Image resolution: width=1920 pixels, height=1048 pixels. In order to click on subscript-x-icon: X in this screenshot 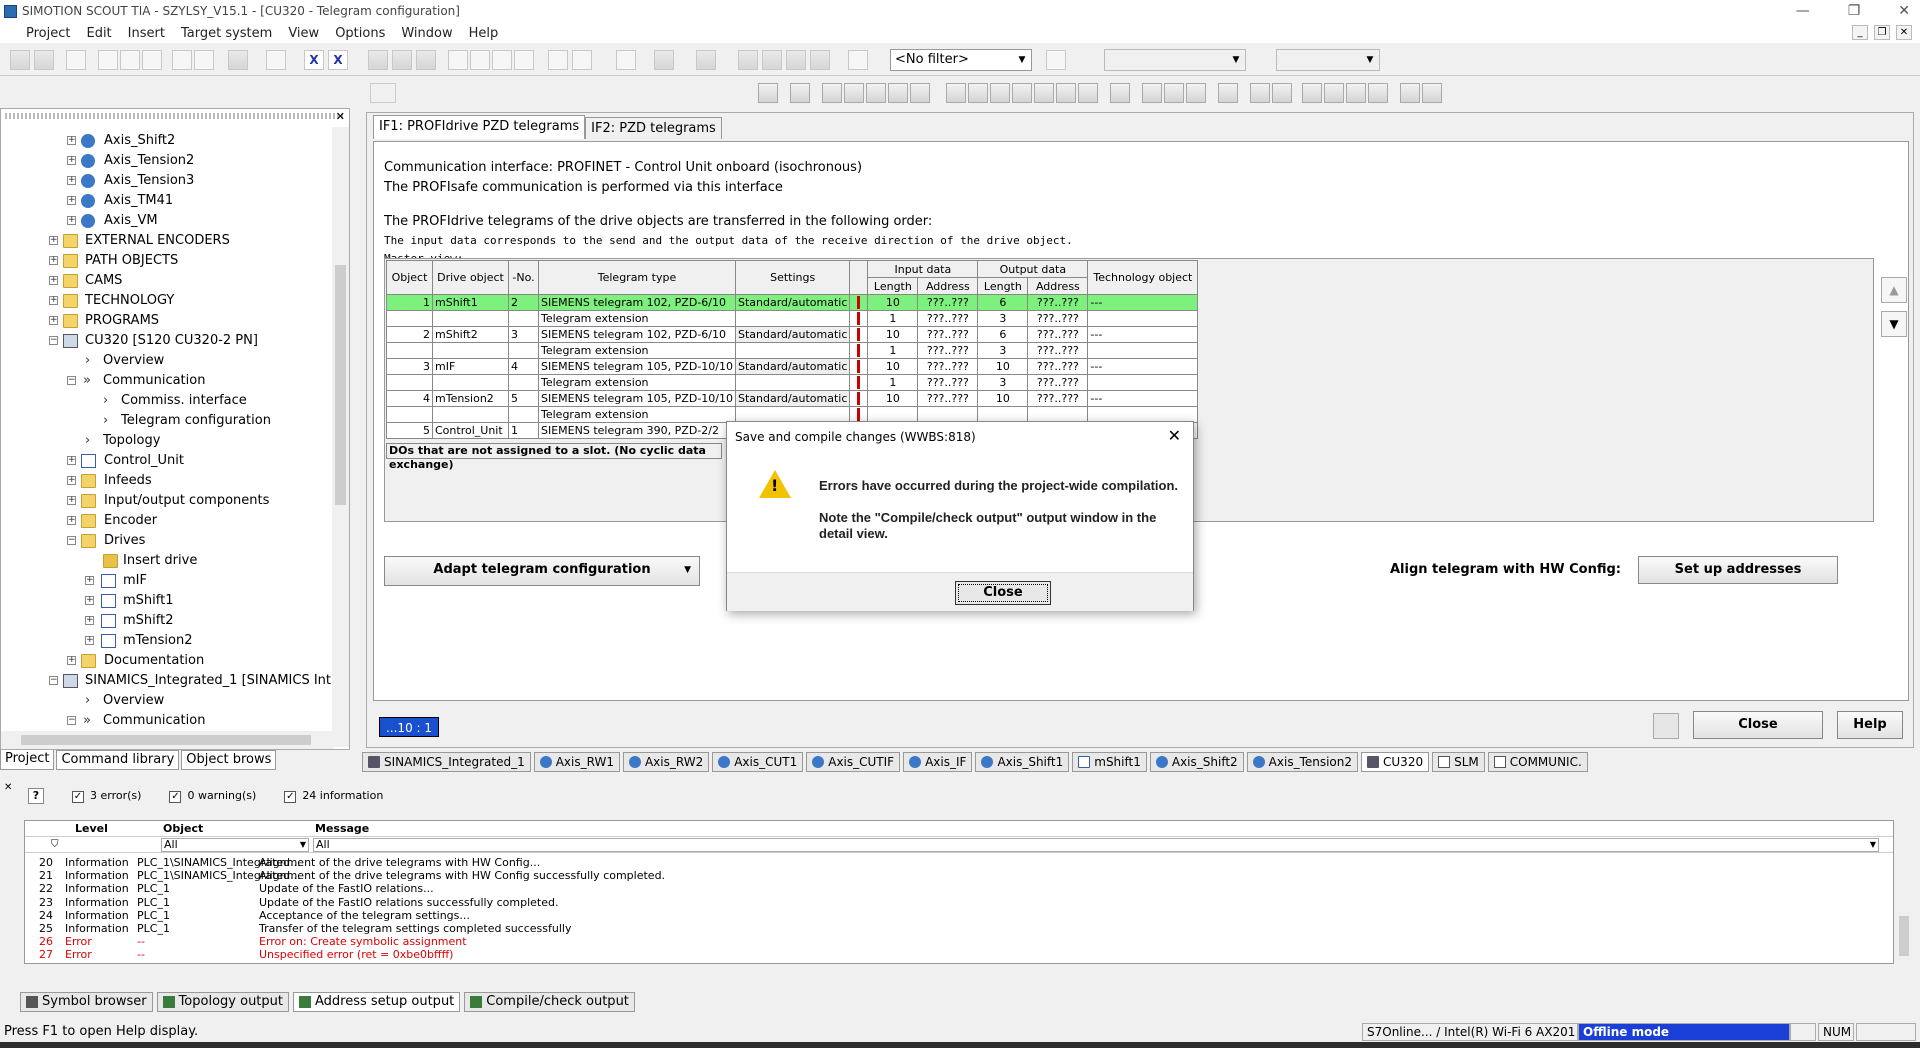, I will do `click(314, 60)`.